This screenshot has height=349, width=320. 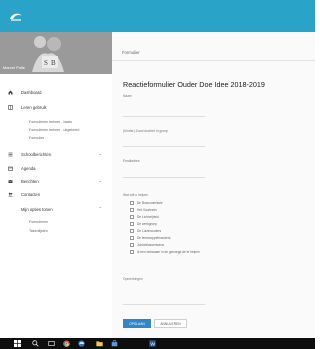 What do you see at coordinates (137, 323) in the screenshot?
I see `save-button: OPSLAAN` at bounding box center [137, 323].